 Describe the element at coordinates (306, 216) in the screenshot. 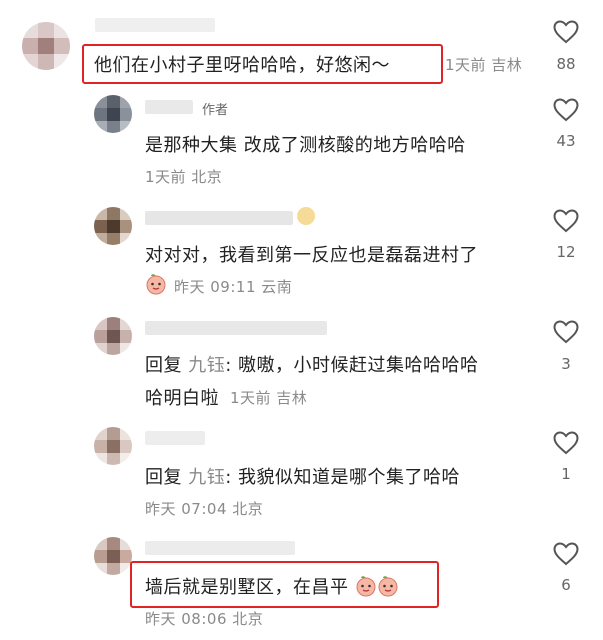

I see `username-emoji` at that location.